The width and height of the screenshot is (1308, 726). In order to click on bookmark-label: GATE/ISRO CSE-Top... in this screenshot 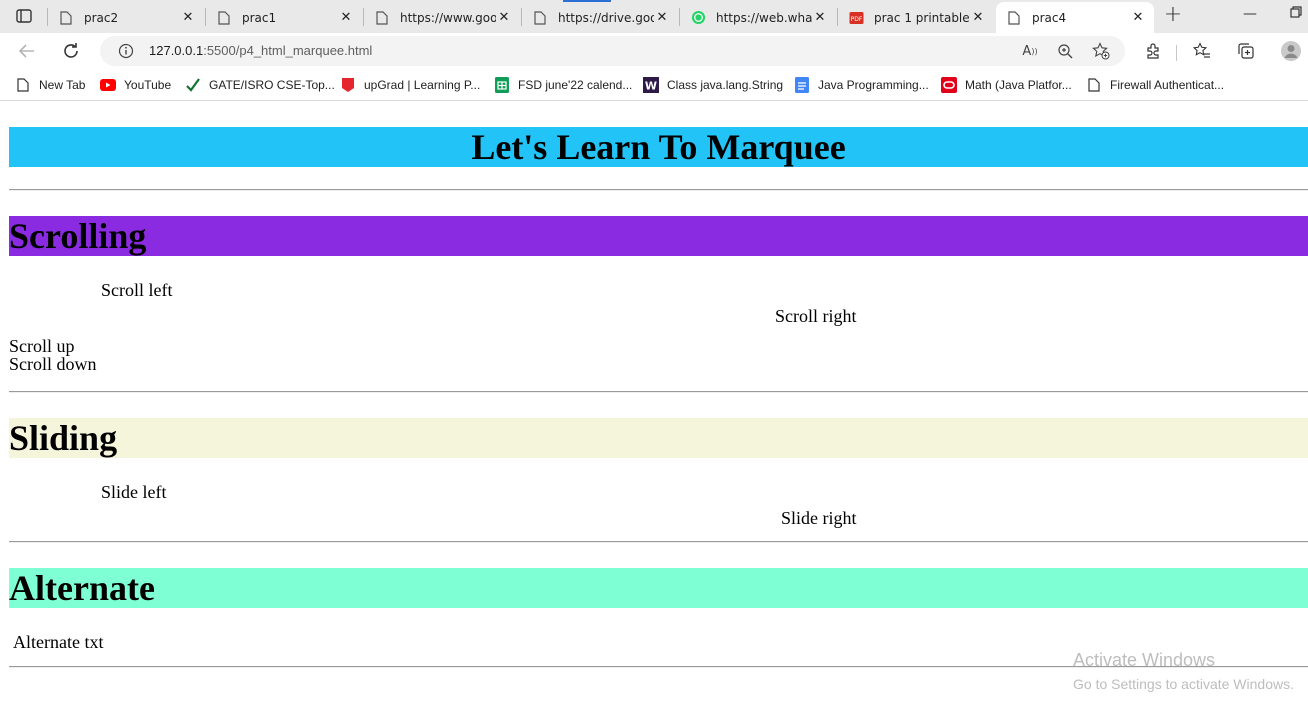, I will do `click(272, 85)`.